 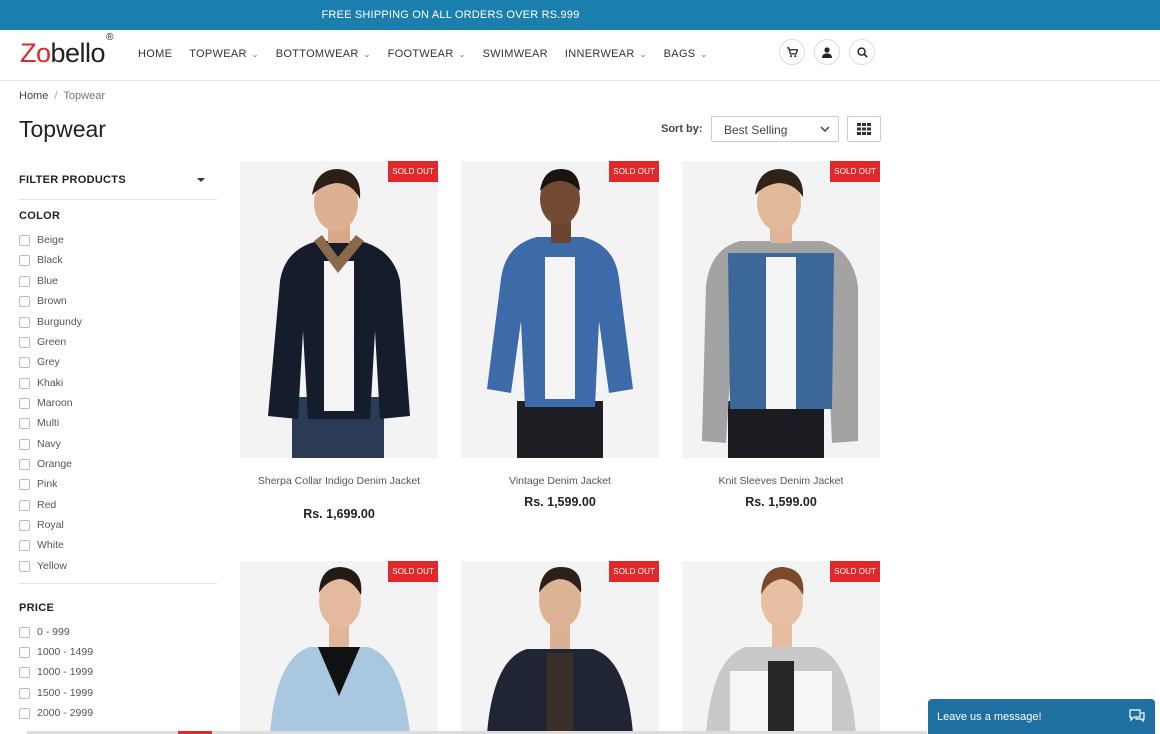 I want to click on sort-label: Sort by:, so click(x=682, y=129).